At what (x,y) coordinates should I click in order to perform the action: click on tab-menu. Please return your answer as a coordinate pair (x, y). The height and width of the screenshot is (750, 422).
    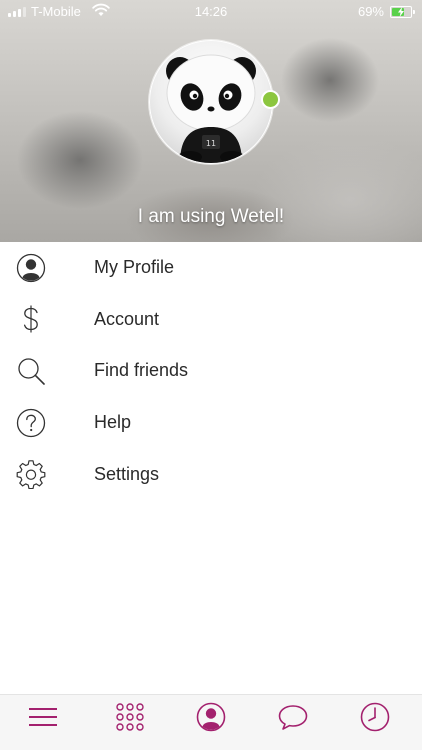
    Looking at the image, I should click on (43, 719).